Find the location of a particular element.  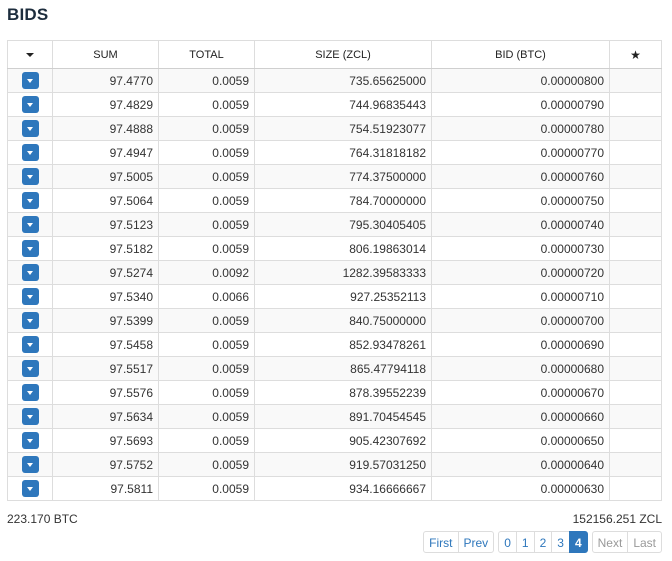

table-row: 97.4947 0.0059 764.31818182 0.00000770 is located at coordinates (334, 152).